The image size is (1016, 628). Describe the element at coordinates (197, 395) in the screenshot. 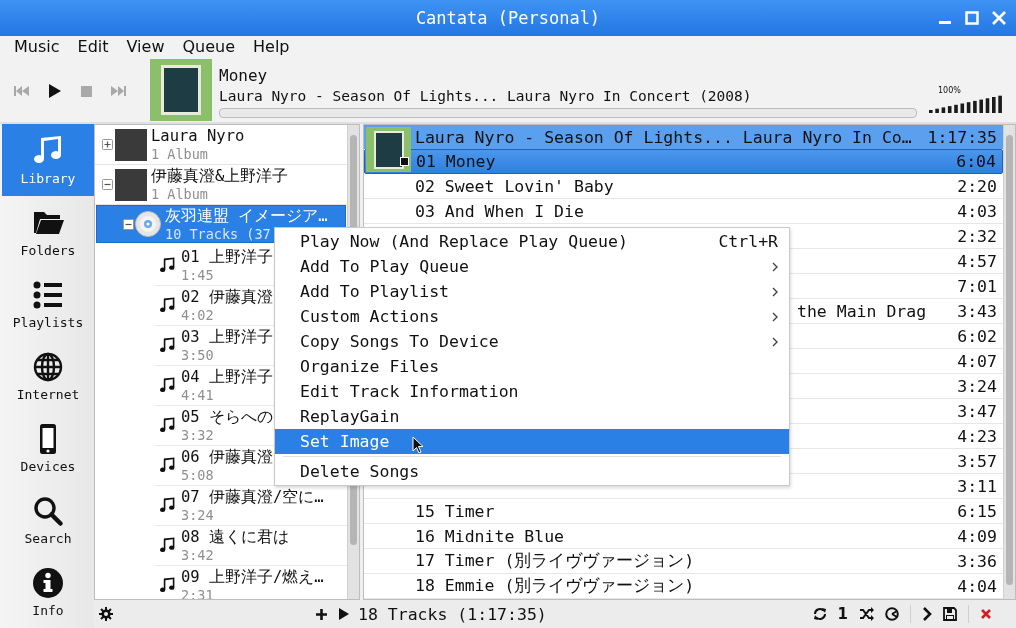

I see `track-duration: 4:41` at that location.